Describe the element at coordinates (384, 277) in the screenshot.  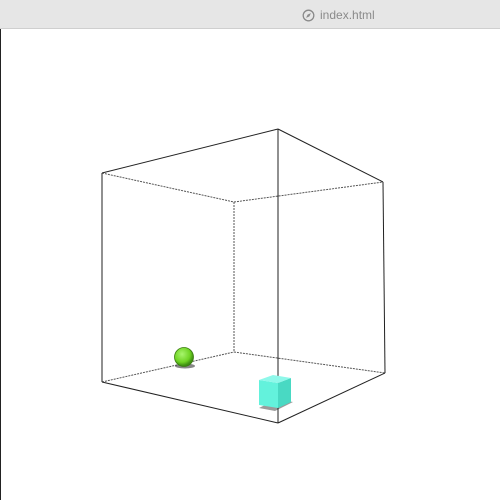
I see `edge-vertical-right` at that location.